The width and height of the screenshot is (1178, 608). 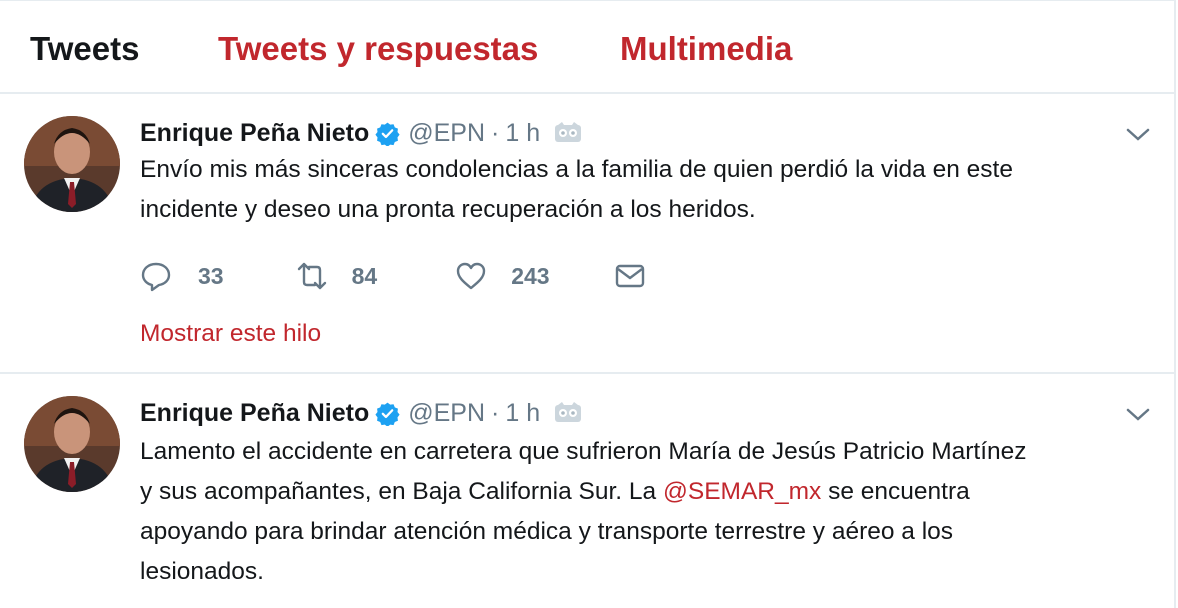 What do you see at coordinates (471, 276) in the screenshot?
I see `heart-icon` at bounding box center [471, 276].